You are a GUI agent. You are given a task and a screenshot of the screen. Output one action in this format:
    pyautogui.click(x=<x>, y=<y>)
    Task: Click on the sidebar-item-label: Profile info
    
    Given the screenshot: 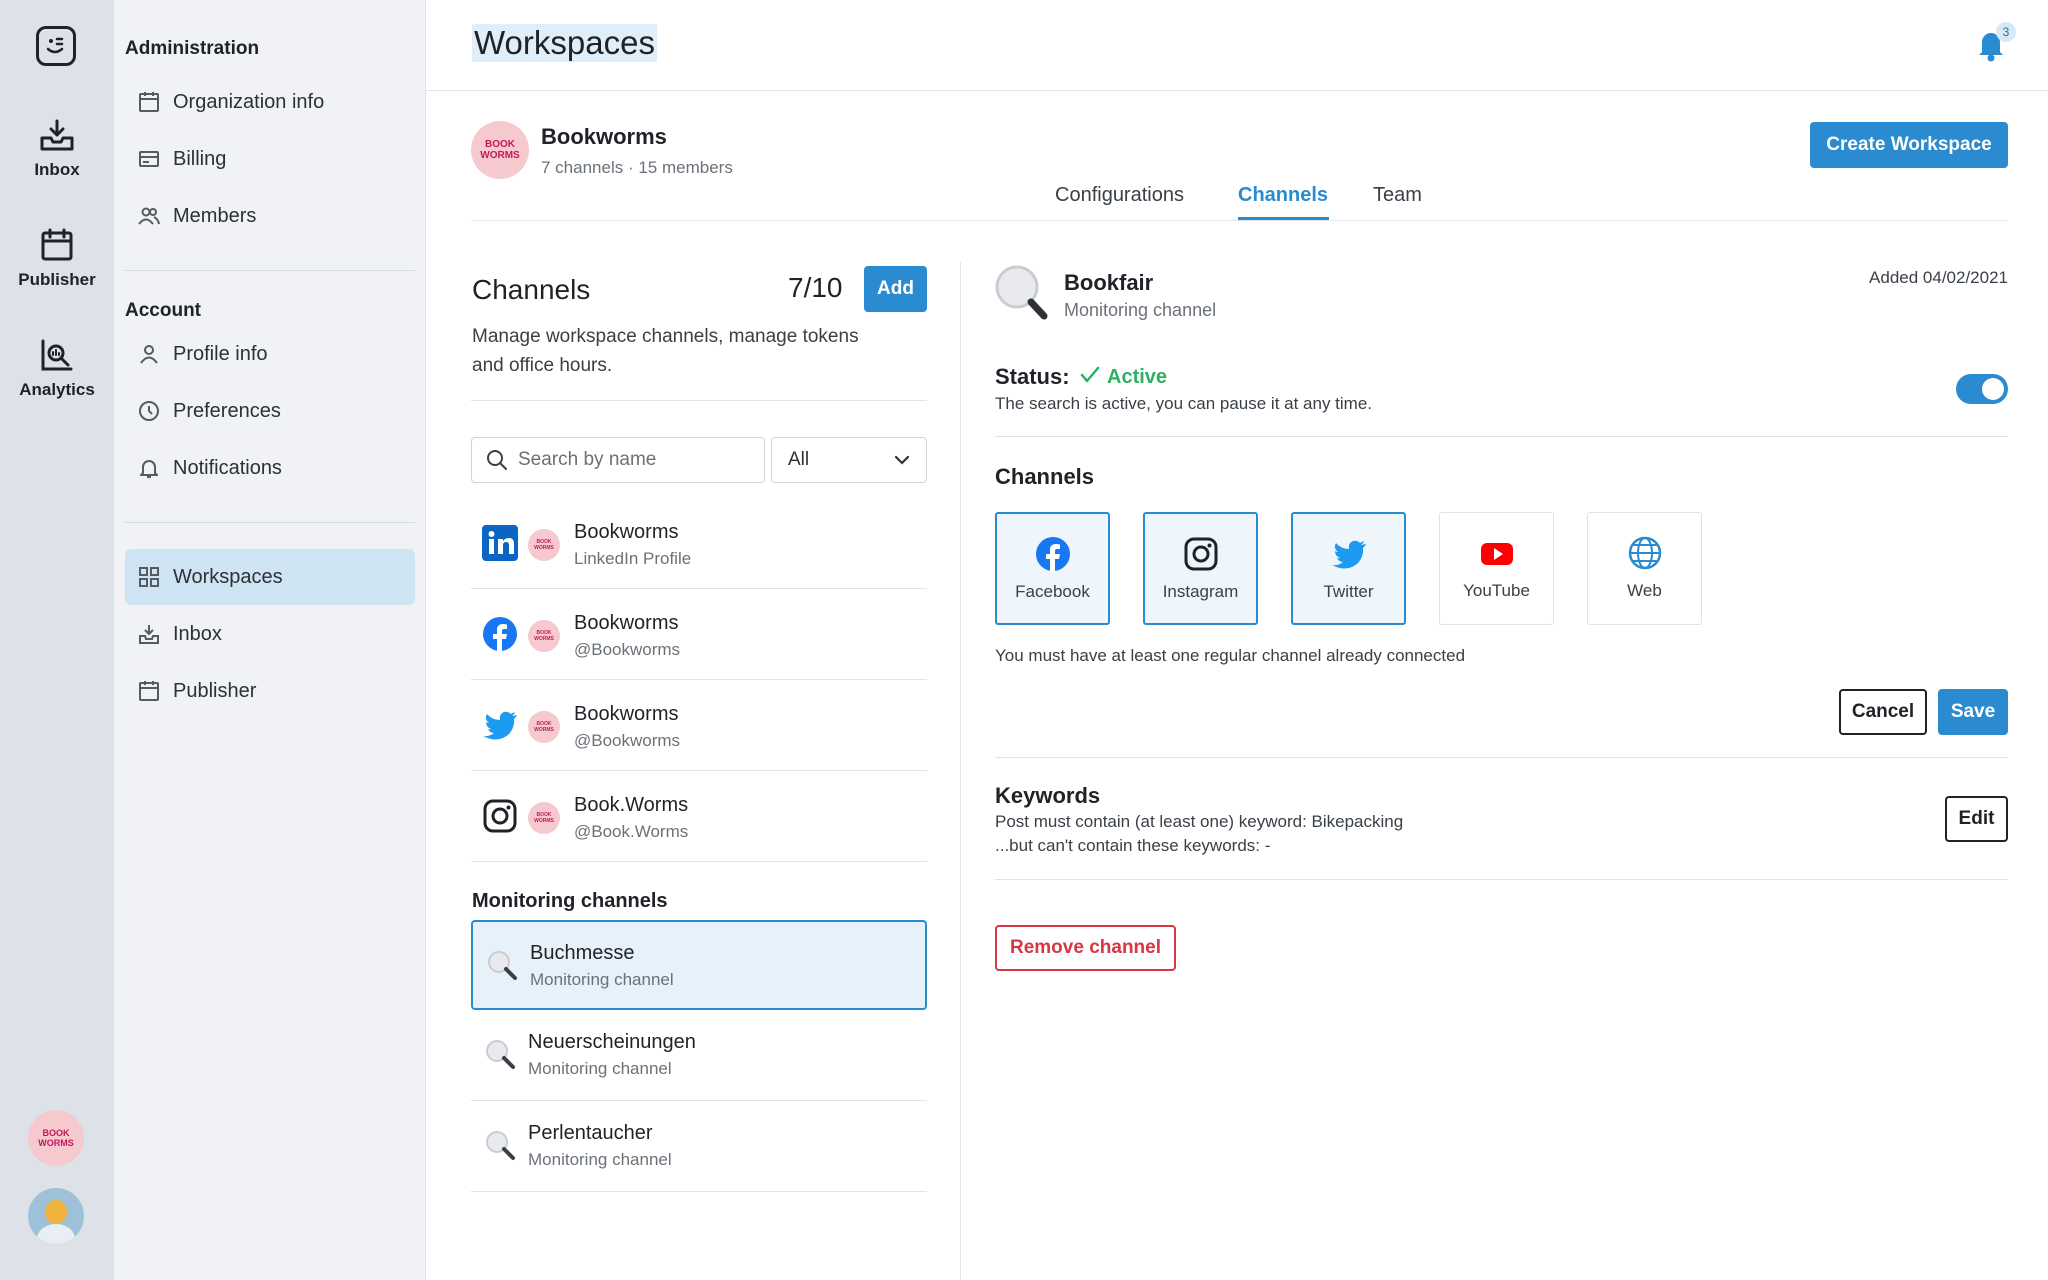 What is the action you would take?
    pyautogui.click(x=220, y=353)
    